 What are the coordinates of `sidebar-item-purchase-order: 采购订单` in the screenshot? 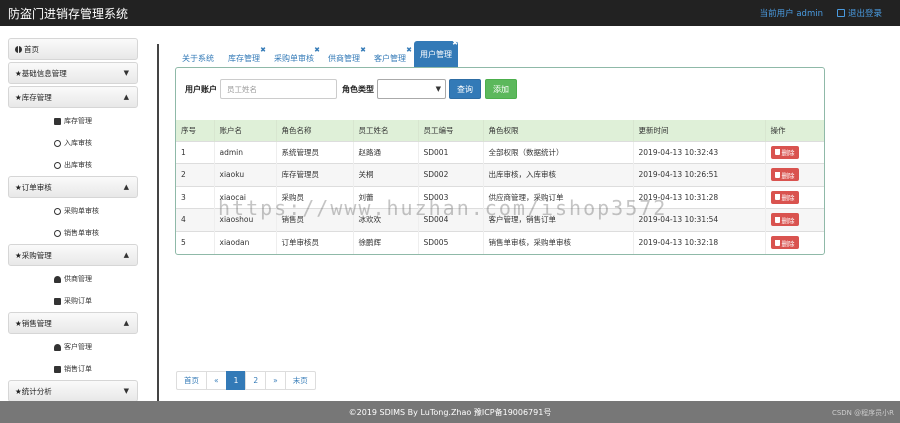 It's located at (73, 301).